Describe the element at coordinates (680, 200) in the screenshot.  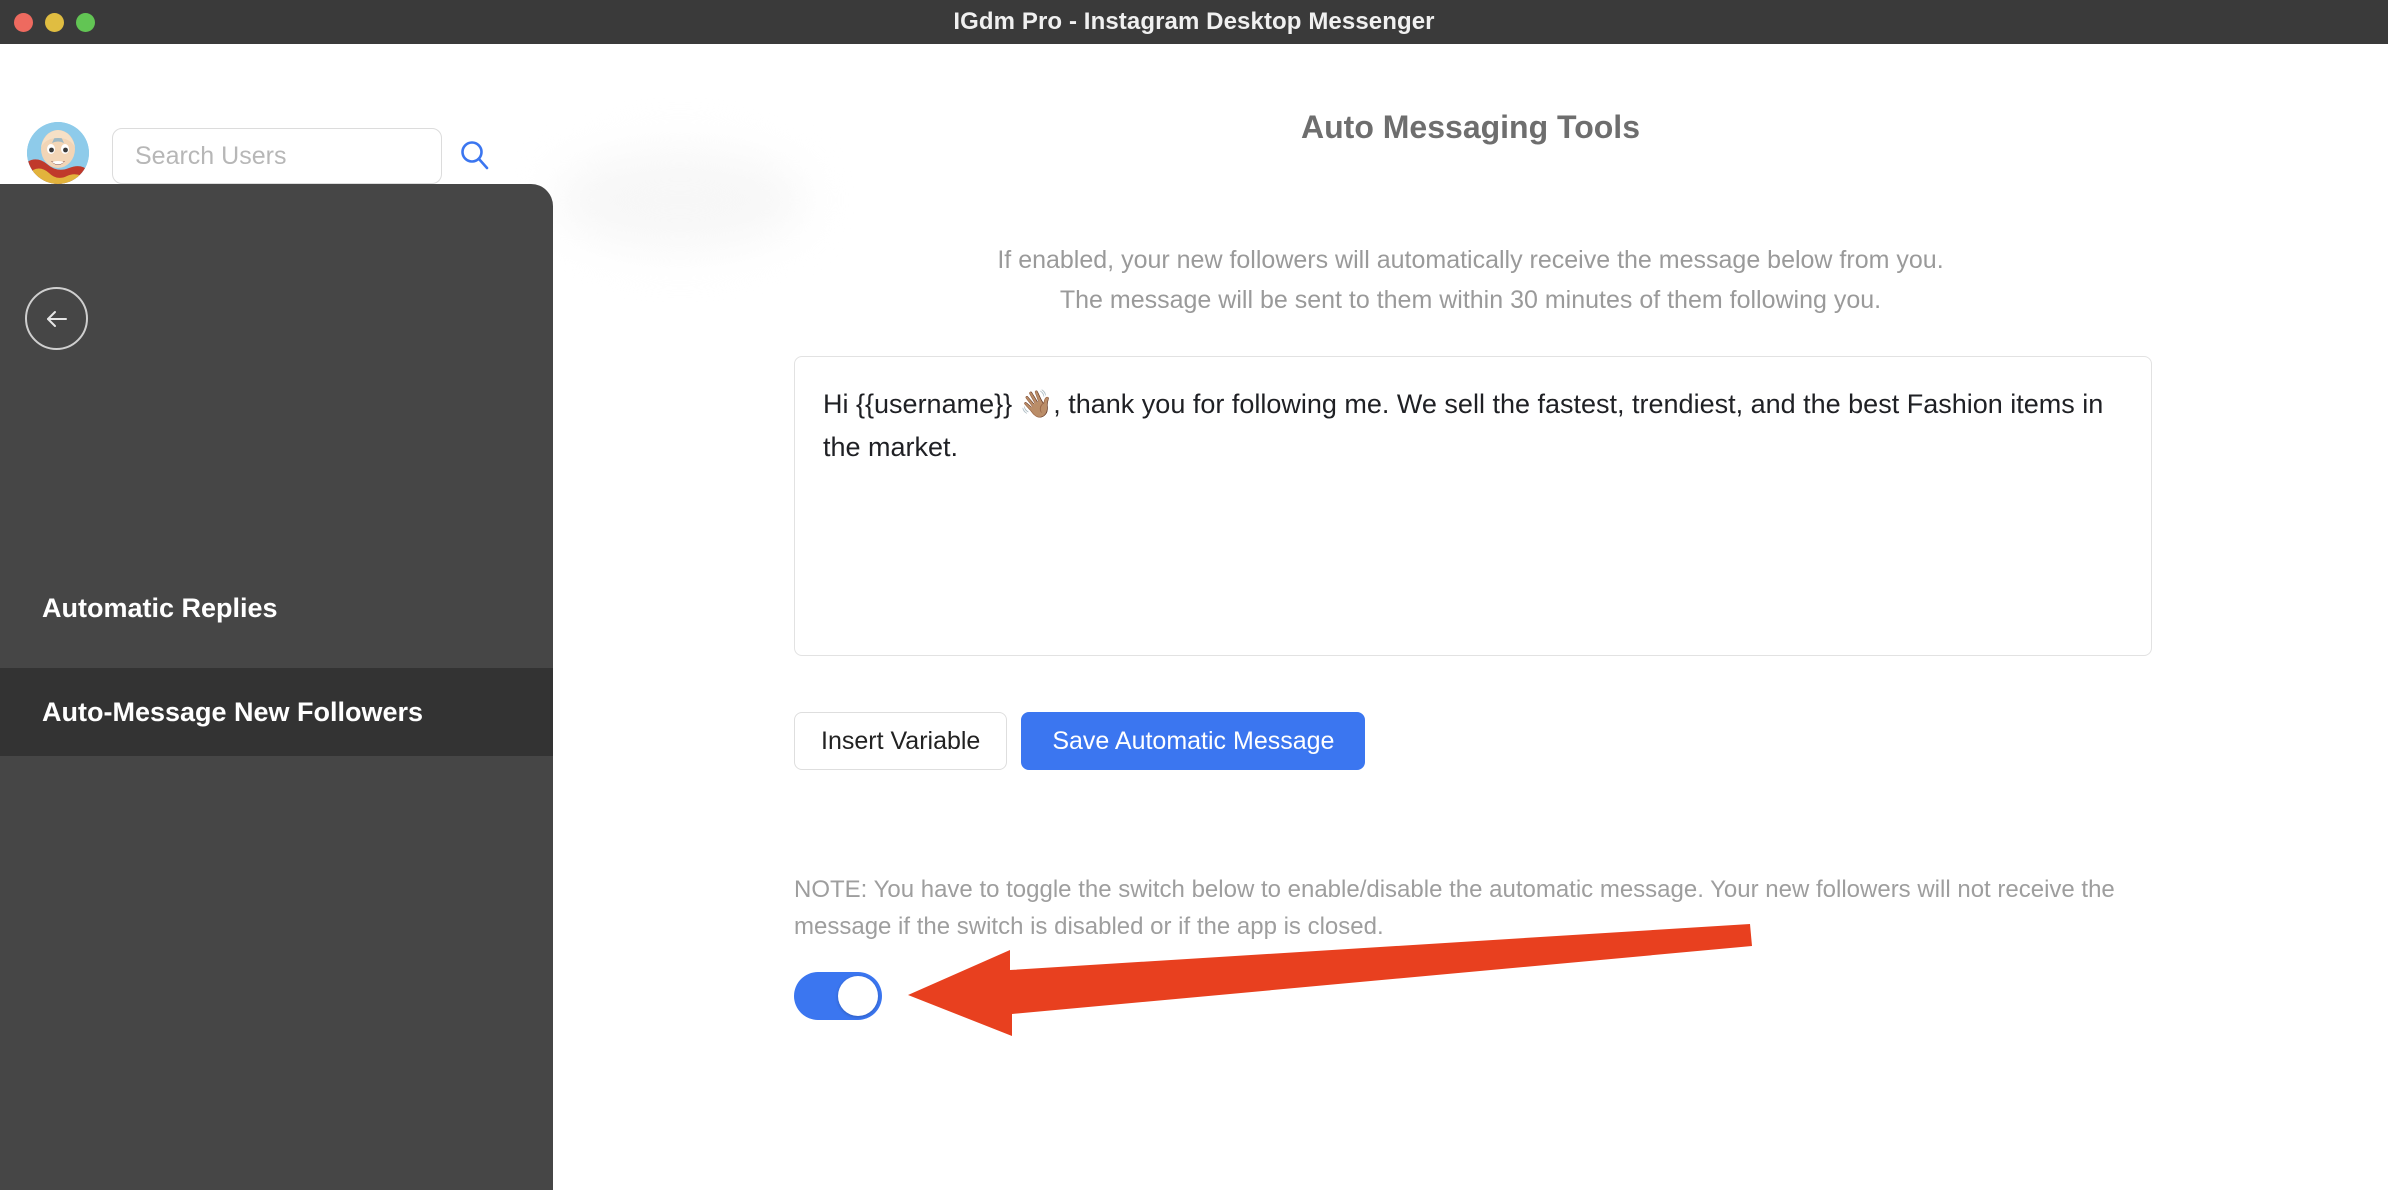
I see `background-decoration` at that location.